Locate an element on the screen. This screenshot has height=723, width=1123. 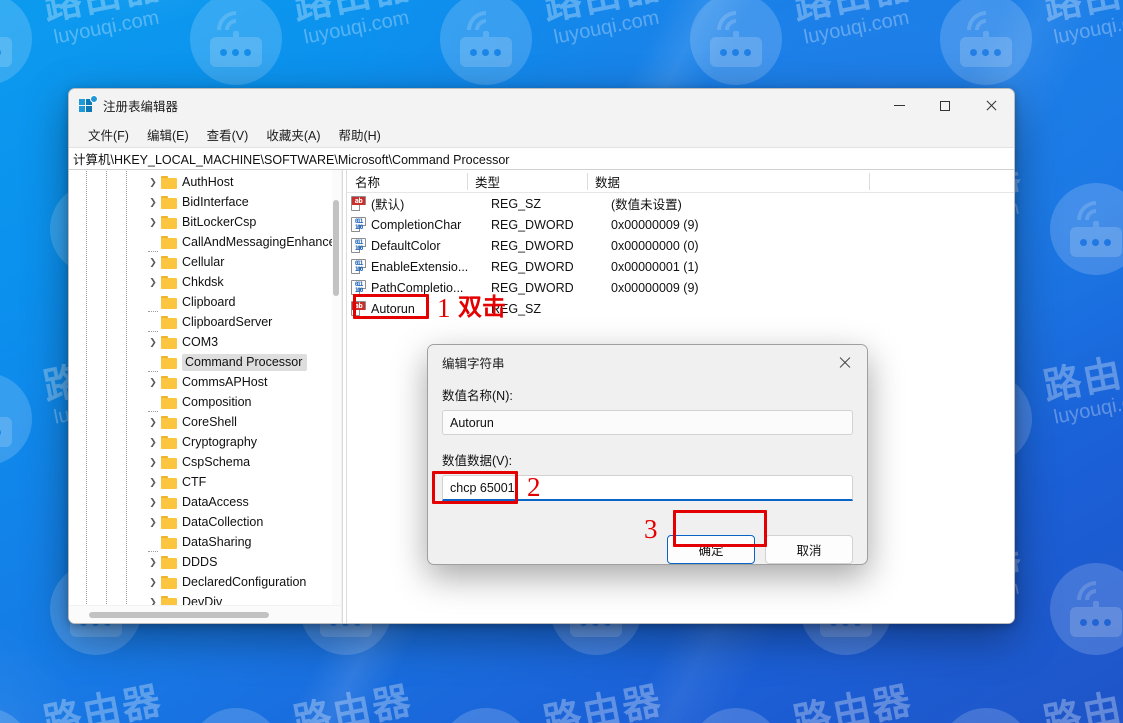
value-row-0: ab (默认) REG_SZ (数值未设置) is located at coordinates (680, 203).